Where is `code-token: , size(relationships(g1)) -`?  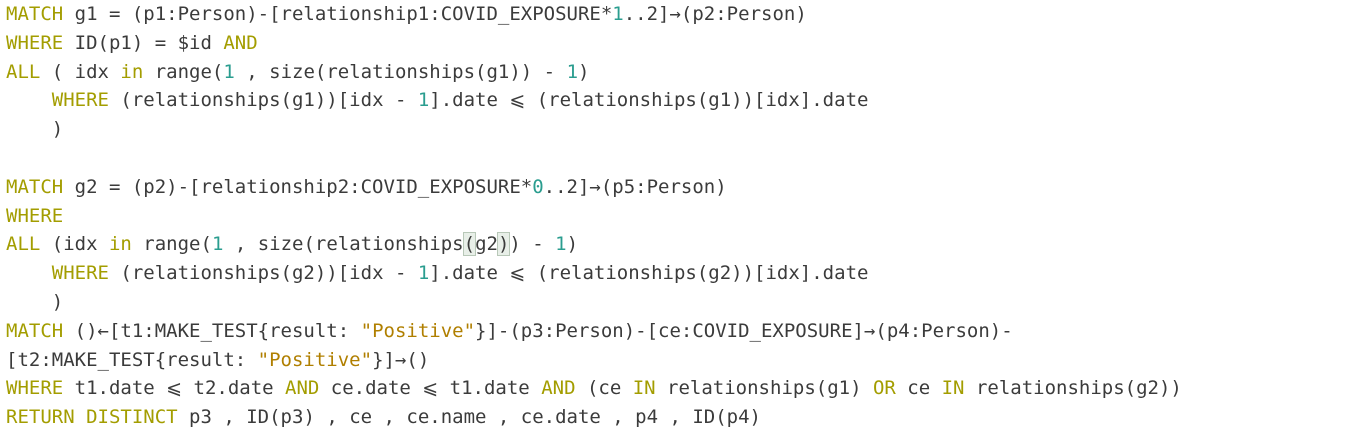 code-token: , size(relationships(g1)) - is located at coordinates (400, 71).